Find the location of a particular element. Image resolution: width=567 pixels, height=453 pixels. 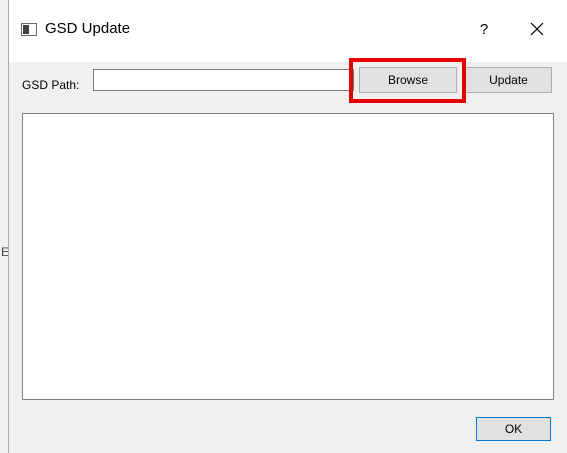

update-button: Update is located at coordinates (508, 80).